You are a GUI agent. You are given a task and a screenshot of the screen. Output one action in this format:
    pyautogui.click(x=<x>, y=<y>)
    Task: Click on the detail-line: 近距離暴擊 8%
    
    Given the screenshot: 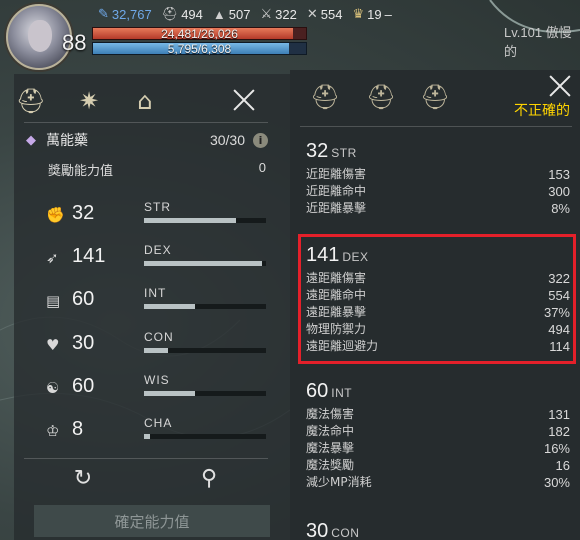 What is the action you would take?
    pyautogui.click(x=438, y=208)
    